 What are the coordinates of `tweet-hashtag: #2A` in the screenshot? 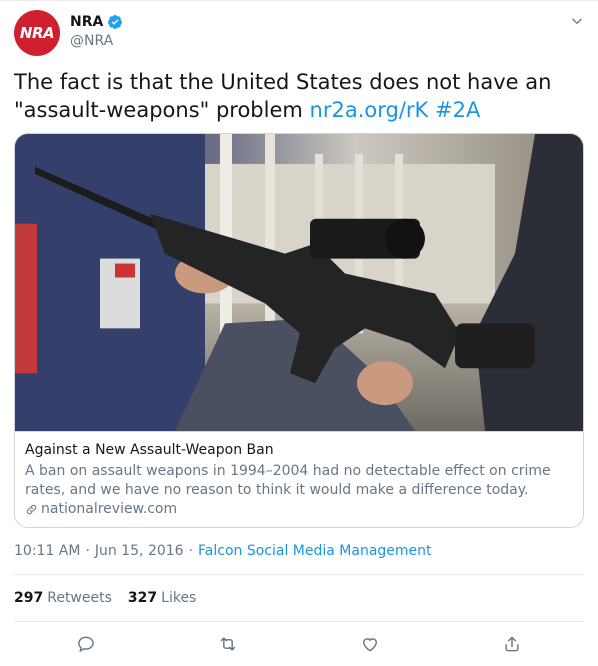 It's located at (457, 110).